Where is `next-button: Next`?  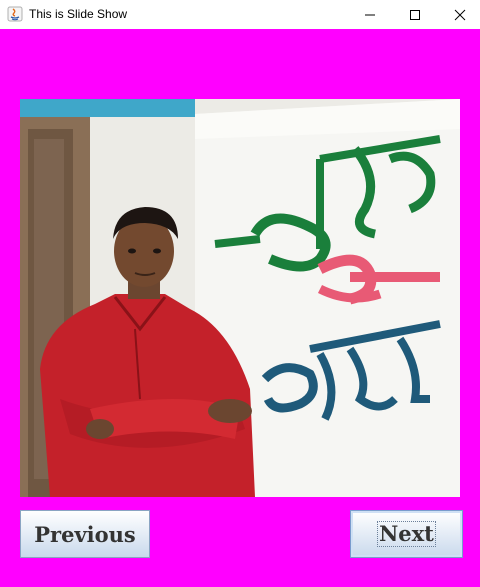 next-button: Next is located at coordinates (406, 534).